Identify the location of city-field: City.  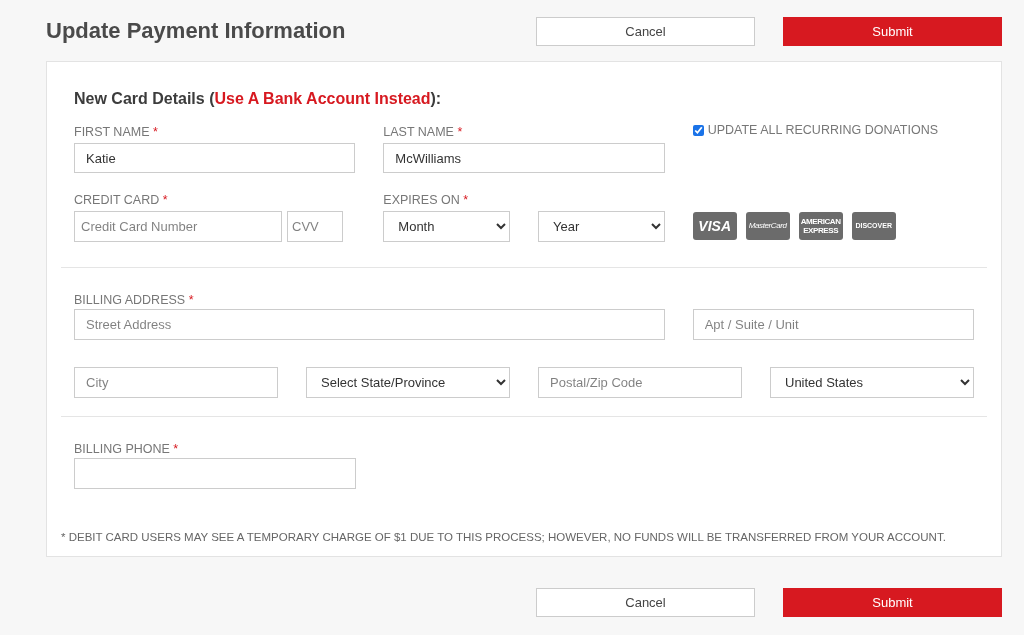
(176, 382).